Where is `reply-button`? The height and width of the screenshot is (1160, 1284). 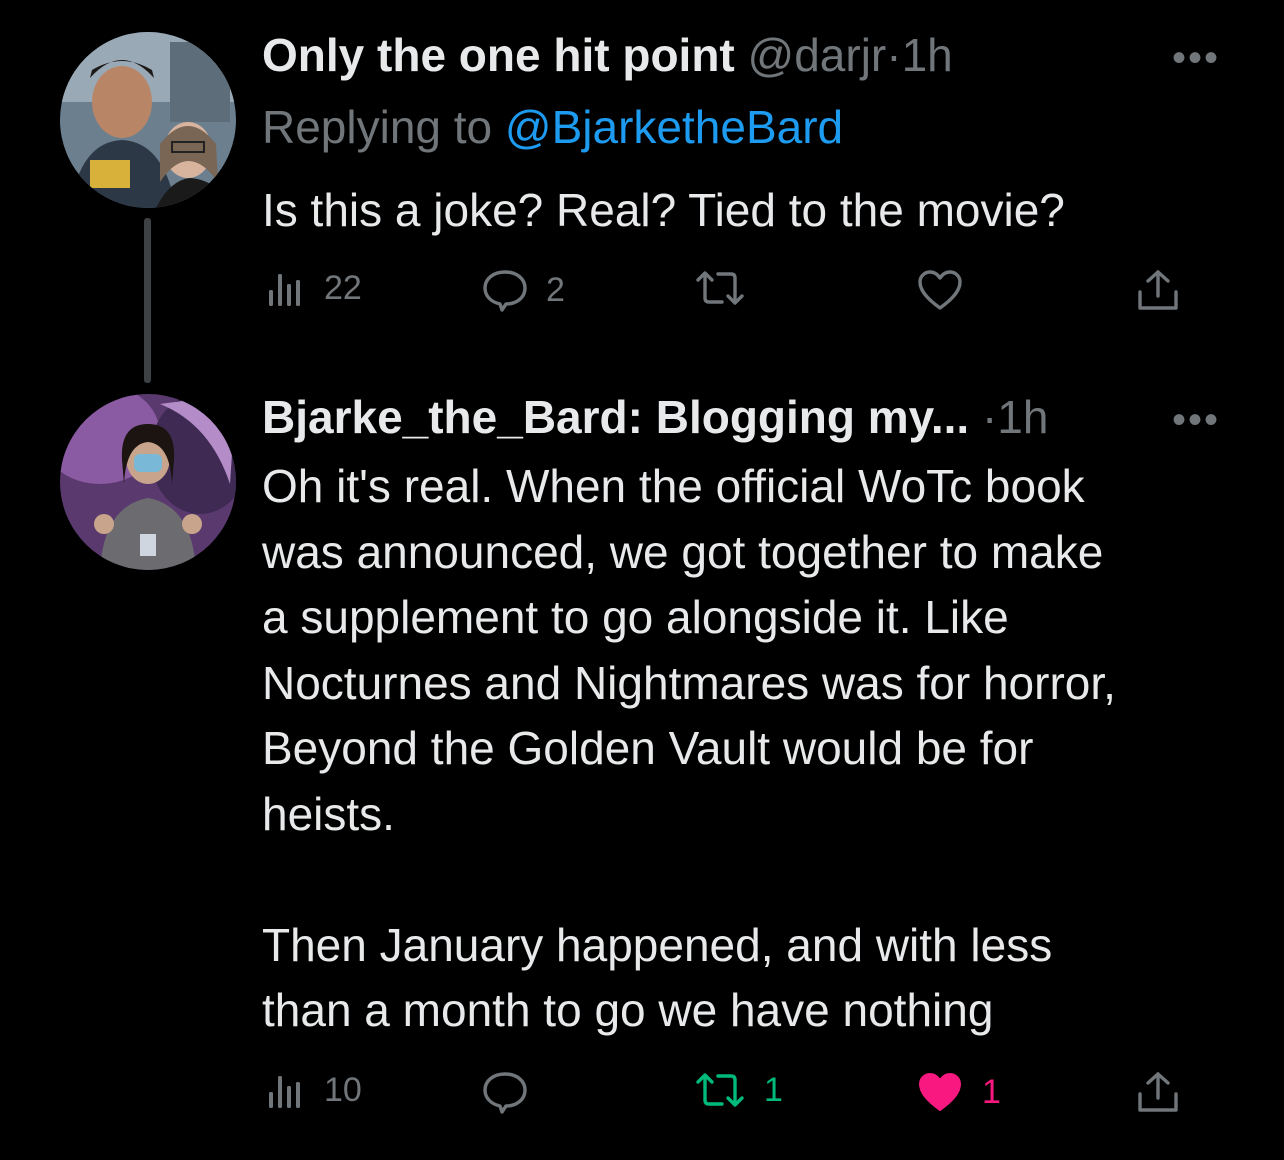
reply-button is located at coordinates (514, 1092).